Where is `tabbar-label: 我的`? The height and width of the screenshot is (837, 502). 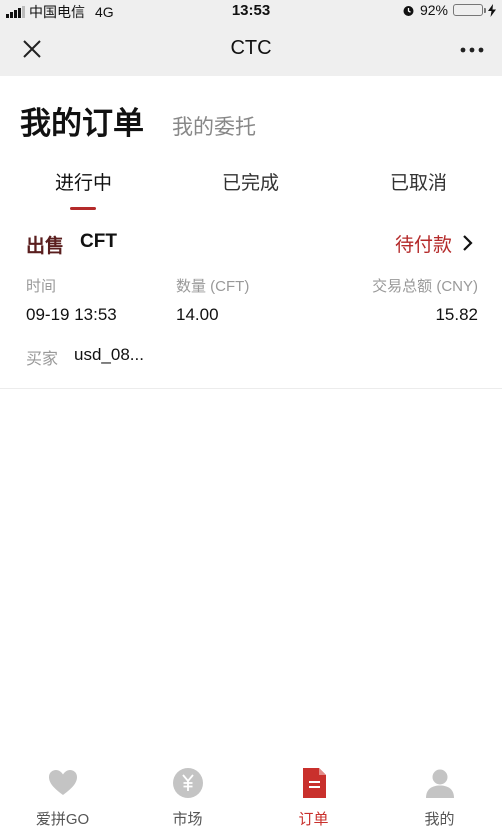
tabbar-label: 我的 is located at coordinates (439, 819).